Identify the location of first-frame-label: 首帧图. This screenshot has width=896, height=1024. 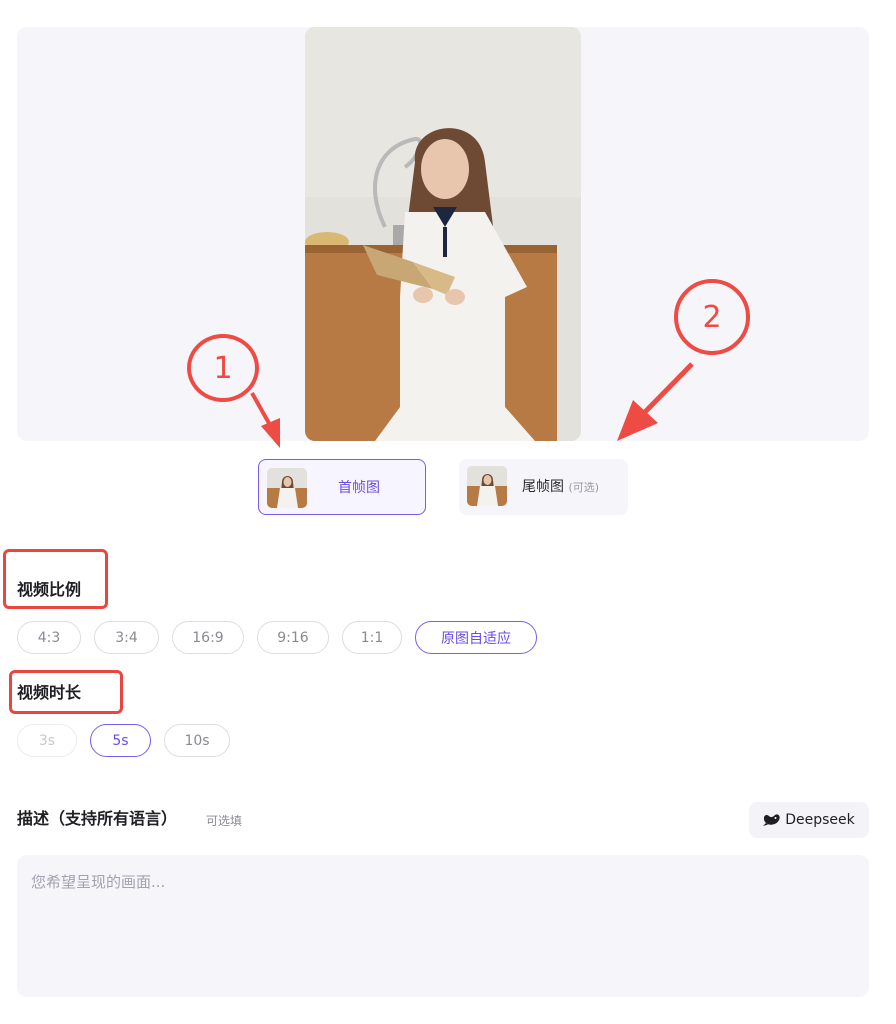
(359, 488).